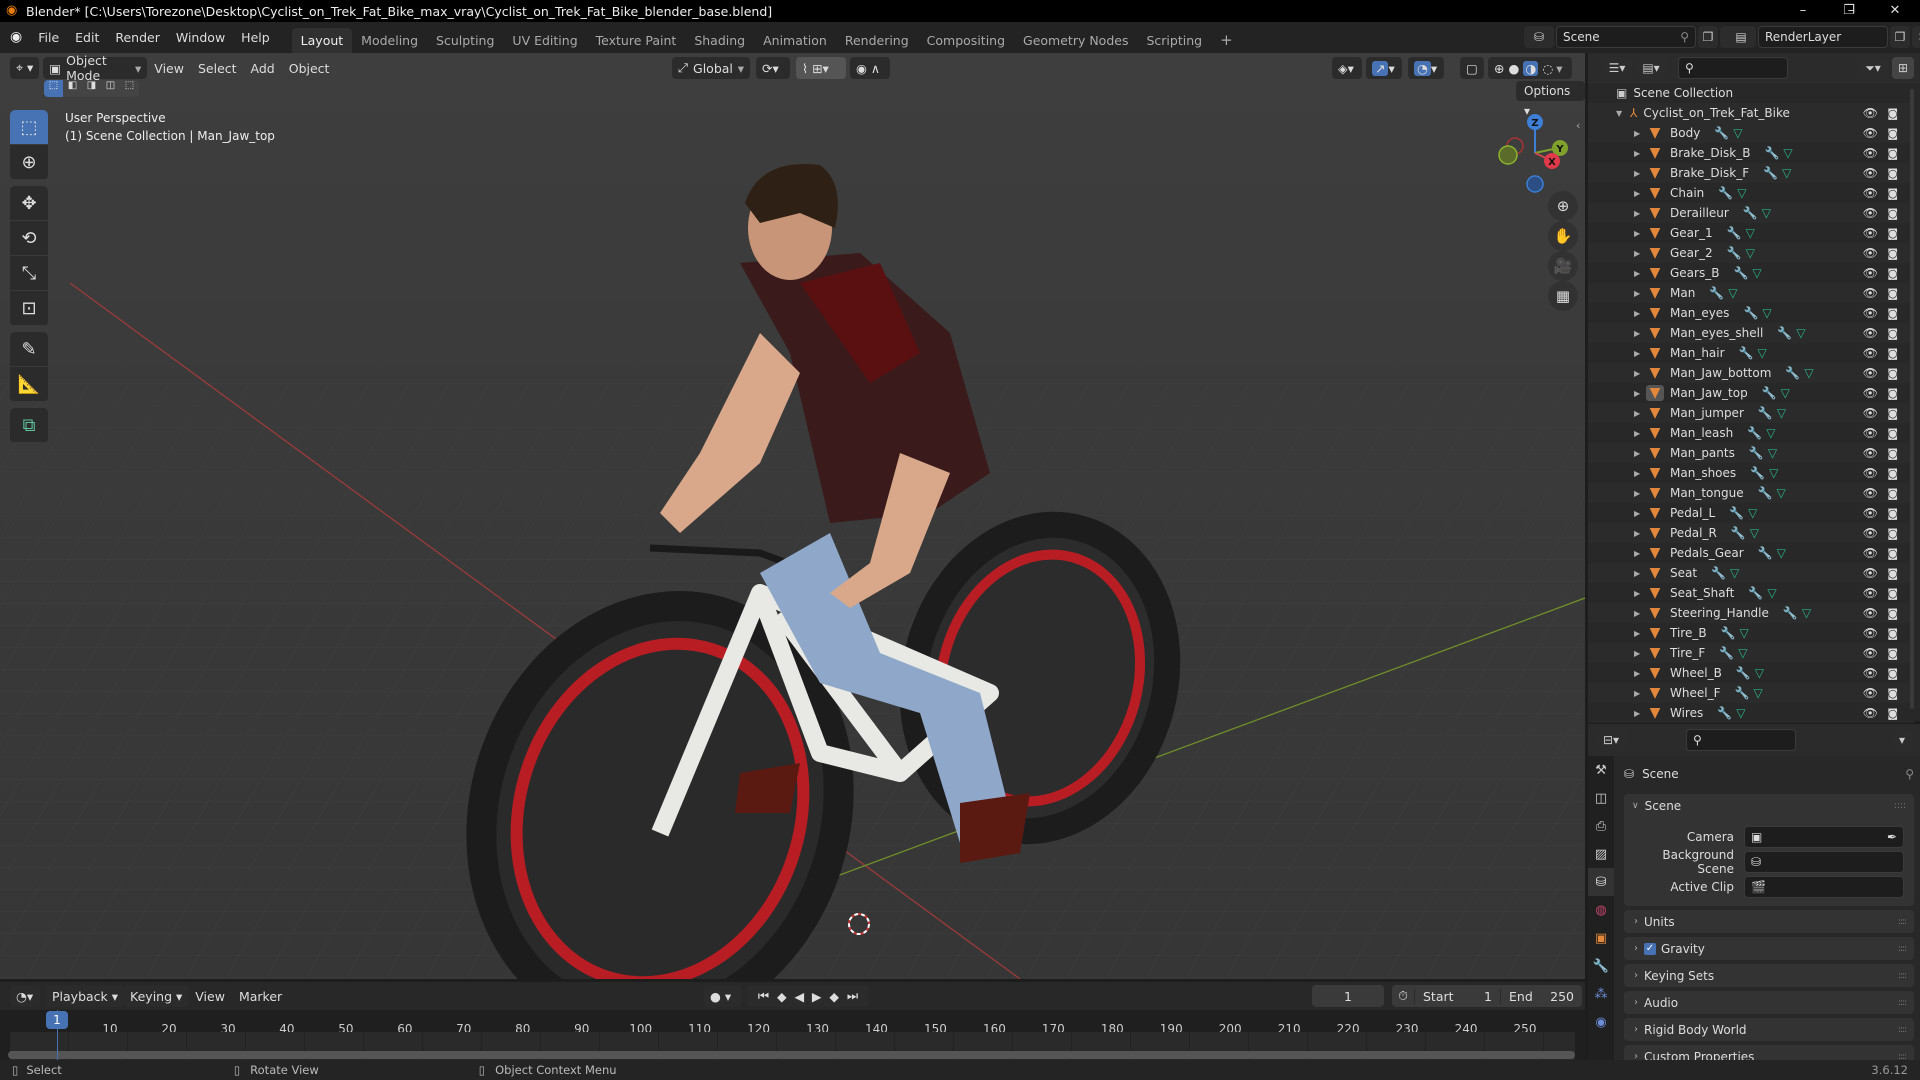 This screenshot has height=1080, width=1920. I want to click on navigation-gizmo: Z Y X, so click(1535, 153).